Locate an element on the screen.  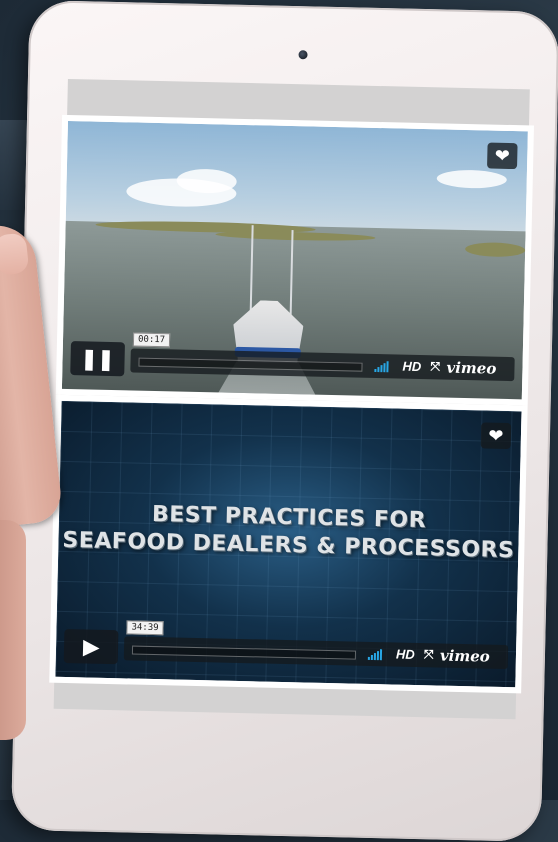
pause-icon: ❚❚ is located at coordinates (97, 359).